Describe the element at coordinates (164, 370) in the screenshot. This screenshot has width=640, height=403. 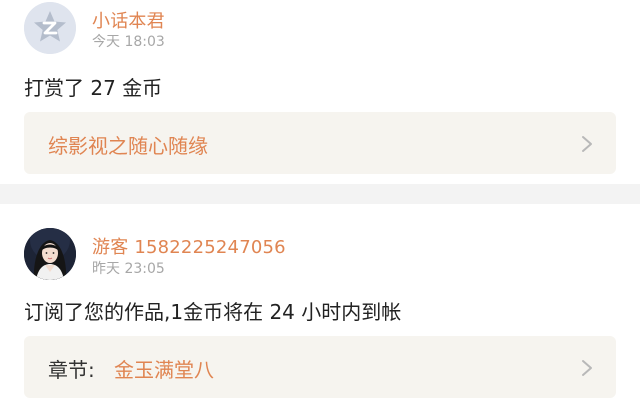
I see `chapter-name: 金玉满堂八` at that location.